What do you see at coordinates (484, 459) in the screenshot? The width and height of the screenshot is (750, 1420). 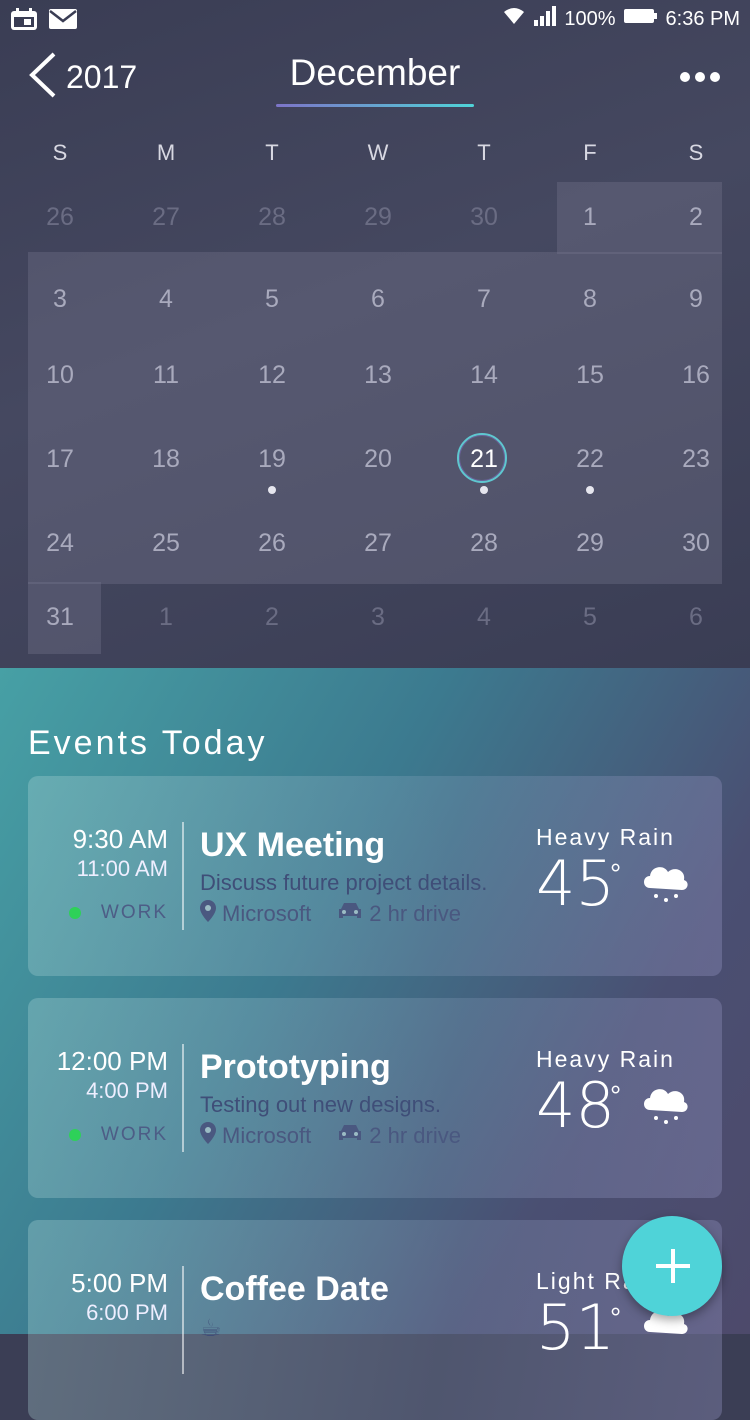 I see `calendar-day: 21` at bounding box center [484, 459].